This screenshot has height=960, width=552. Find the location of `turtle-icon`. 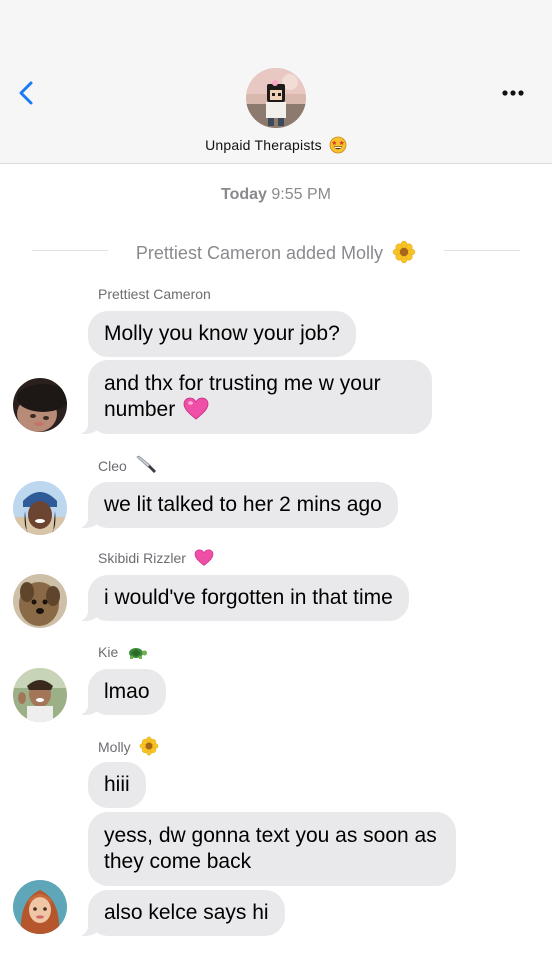

turtle-icon is located at coordinates (138, 653).